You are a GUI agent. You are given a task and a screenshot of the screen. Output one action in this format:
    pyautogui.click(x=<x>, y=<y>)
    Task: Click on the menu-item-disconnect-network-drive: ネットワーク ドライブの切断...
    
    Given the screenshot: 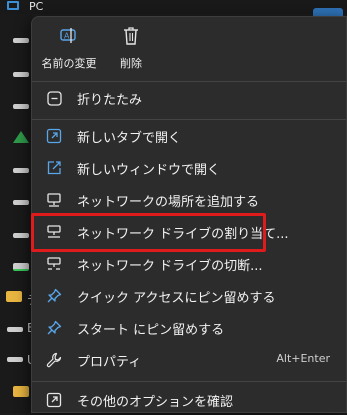 What is the action you would take?
    pyautogui.click(x=189, y=264)
    